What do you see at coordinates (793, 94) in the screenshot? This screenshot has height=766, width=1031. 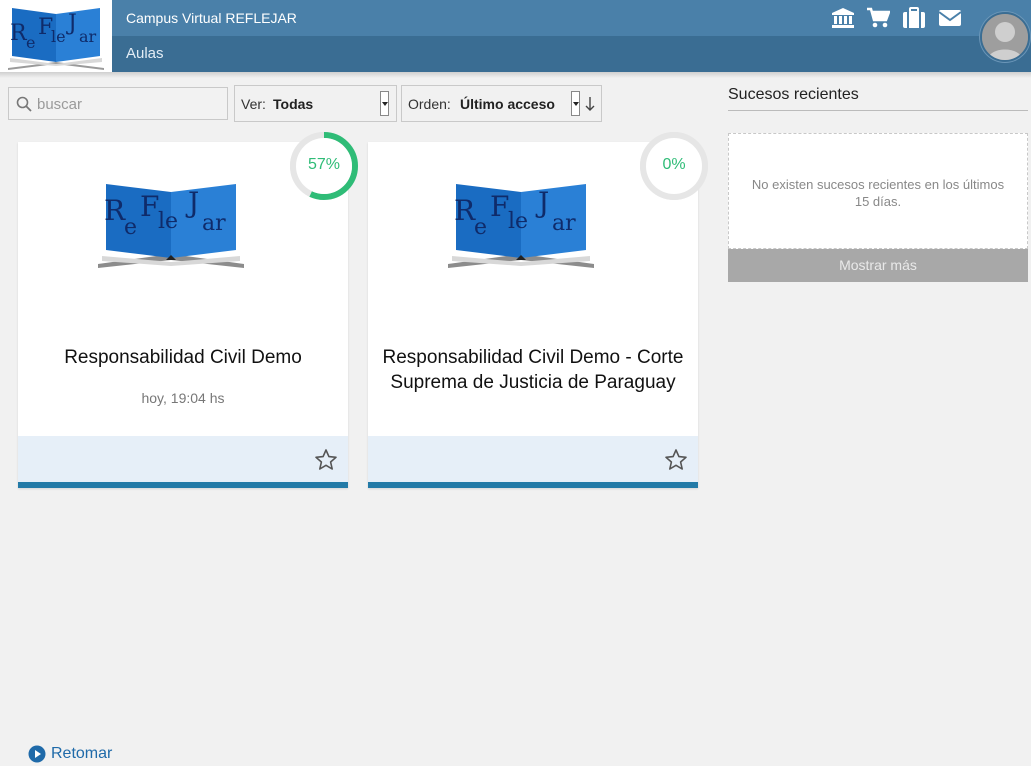 I see `recent-events-title: Sucesos recientes` at bounding box center [793, 94].